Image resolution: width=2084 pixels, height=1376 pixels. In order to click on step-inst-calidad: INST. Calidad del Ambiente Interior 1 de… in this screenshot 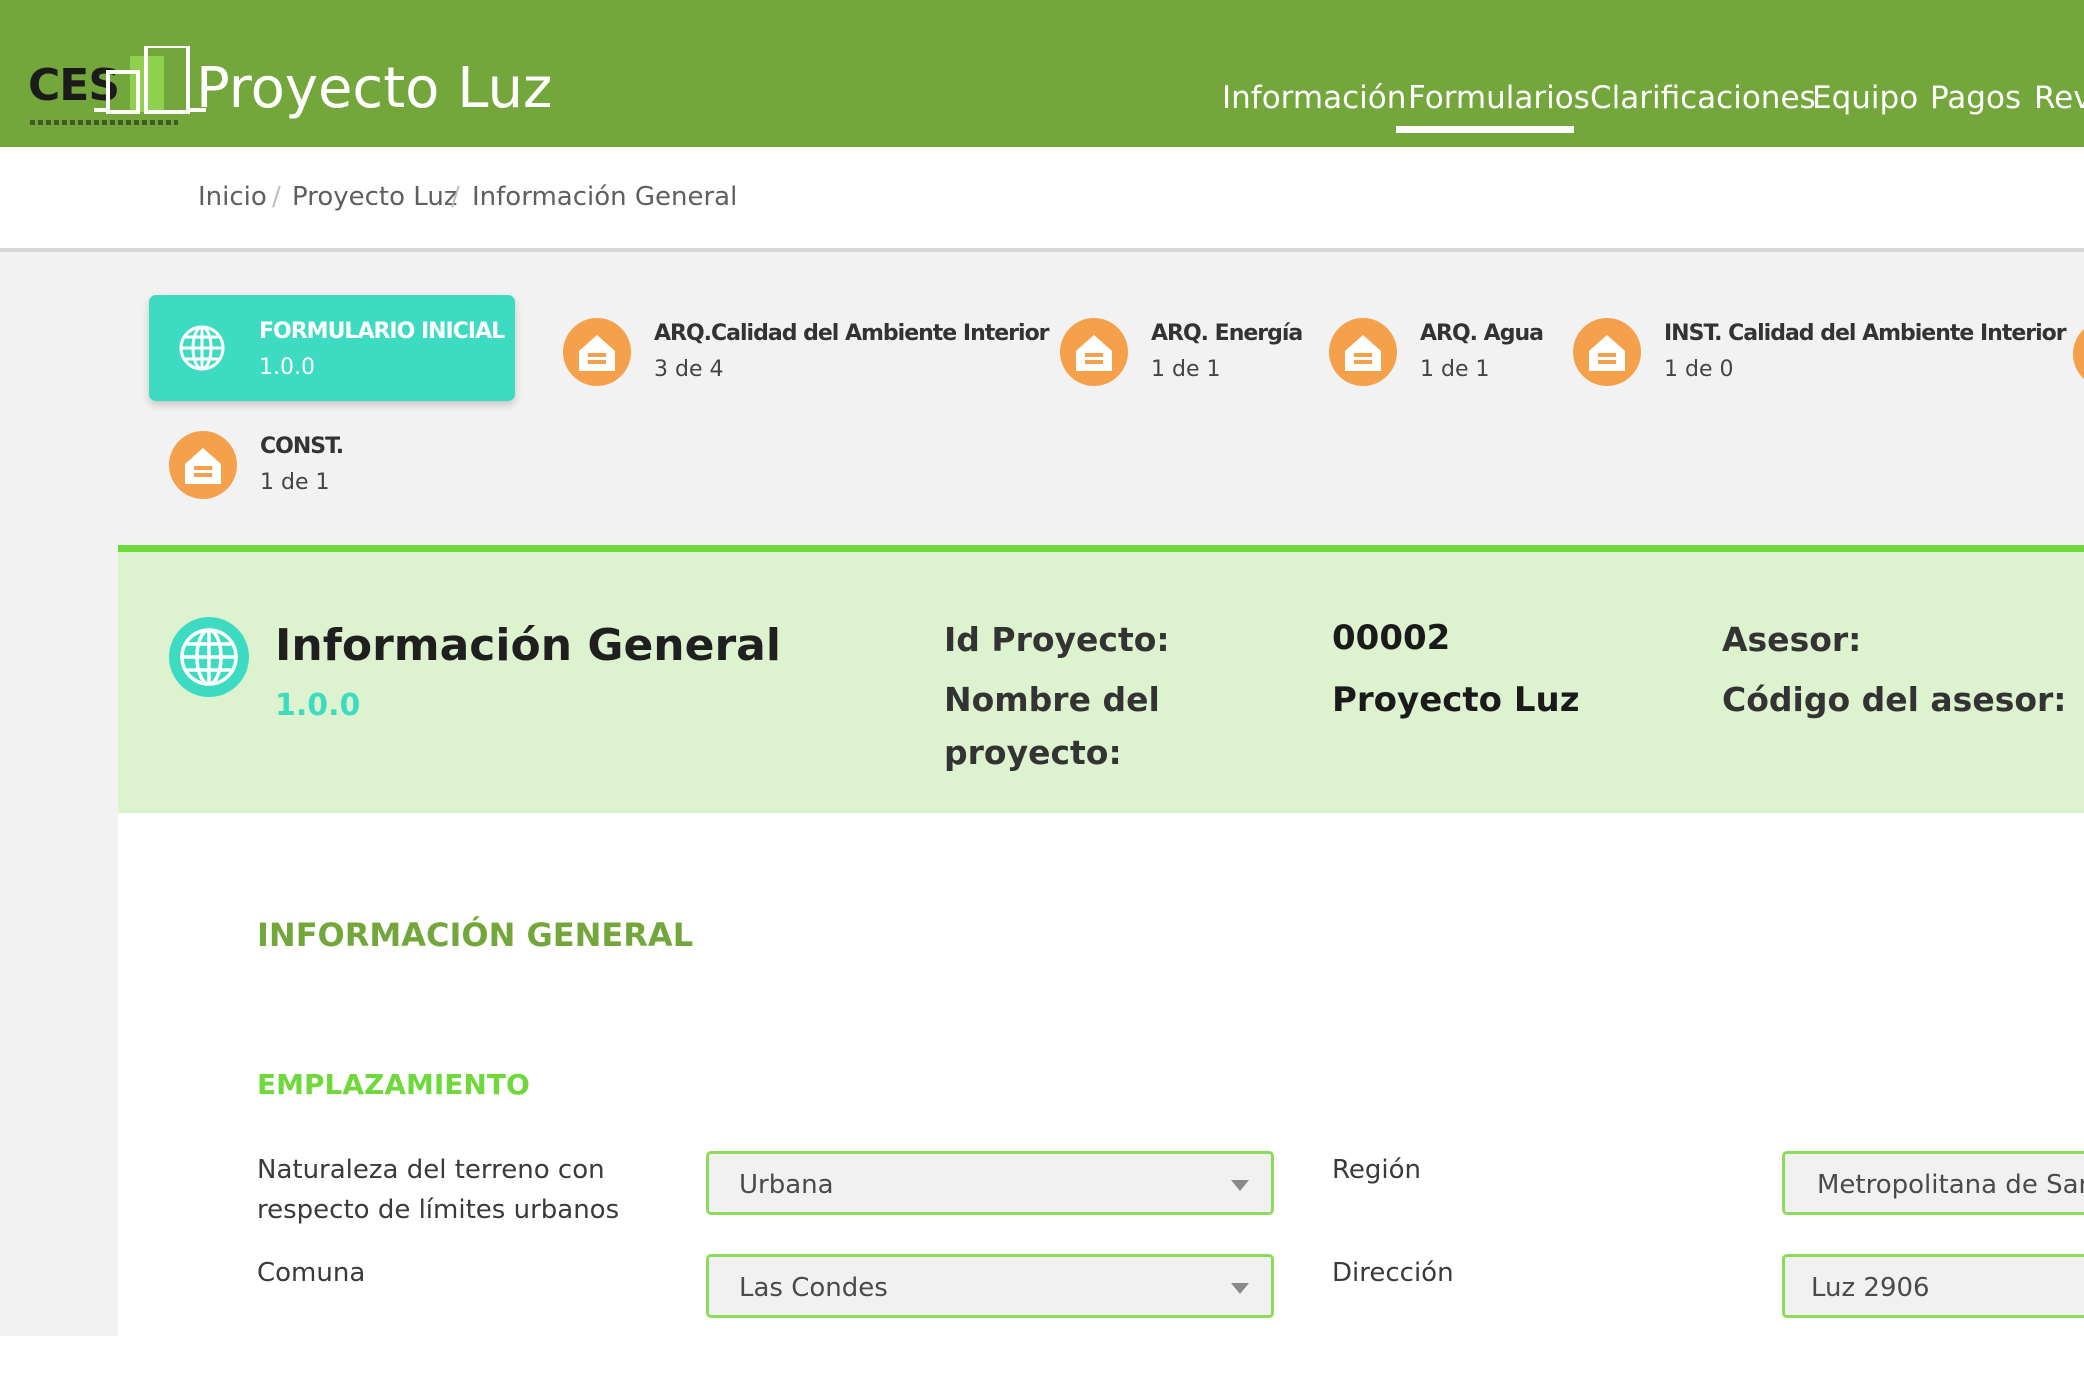, I will do `click(1819, 353)`.